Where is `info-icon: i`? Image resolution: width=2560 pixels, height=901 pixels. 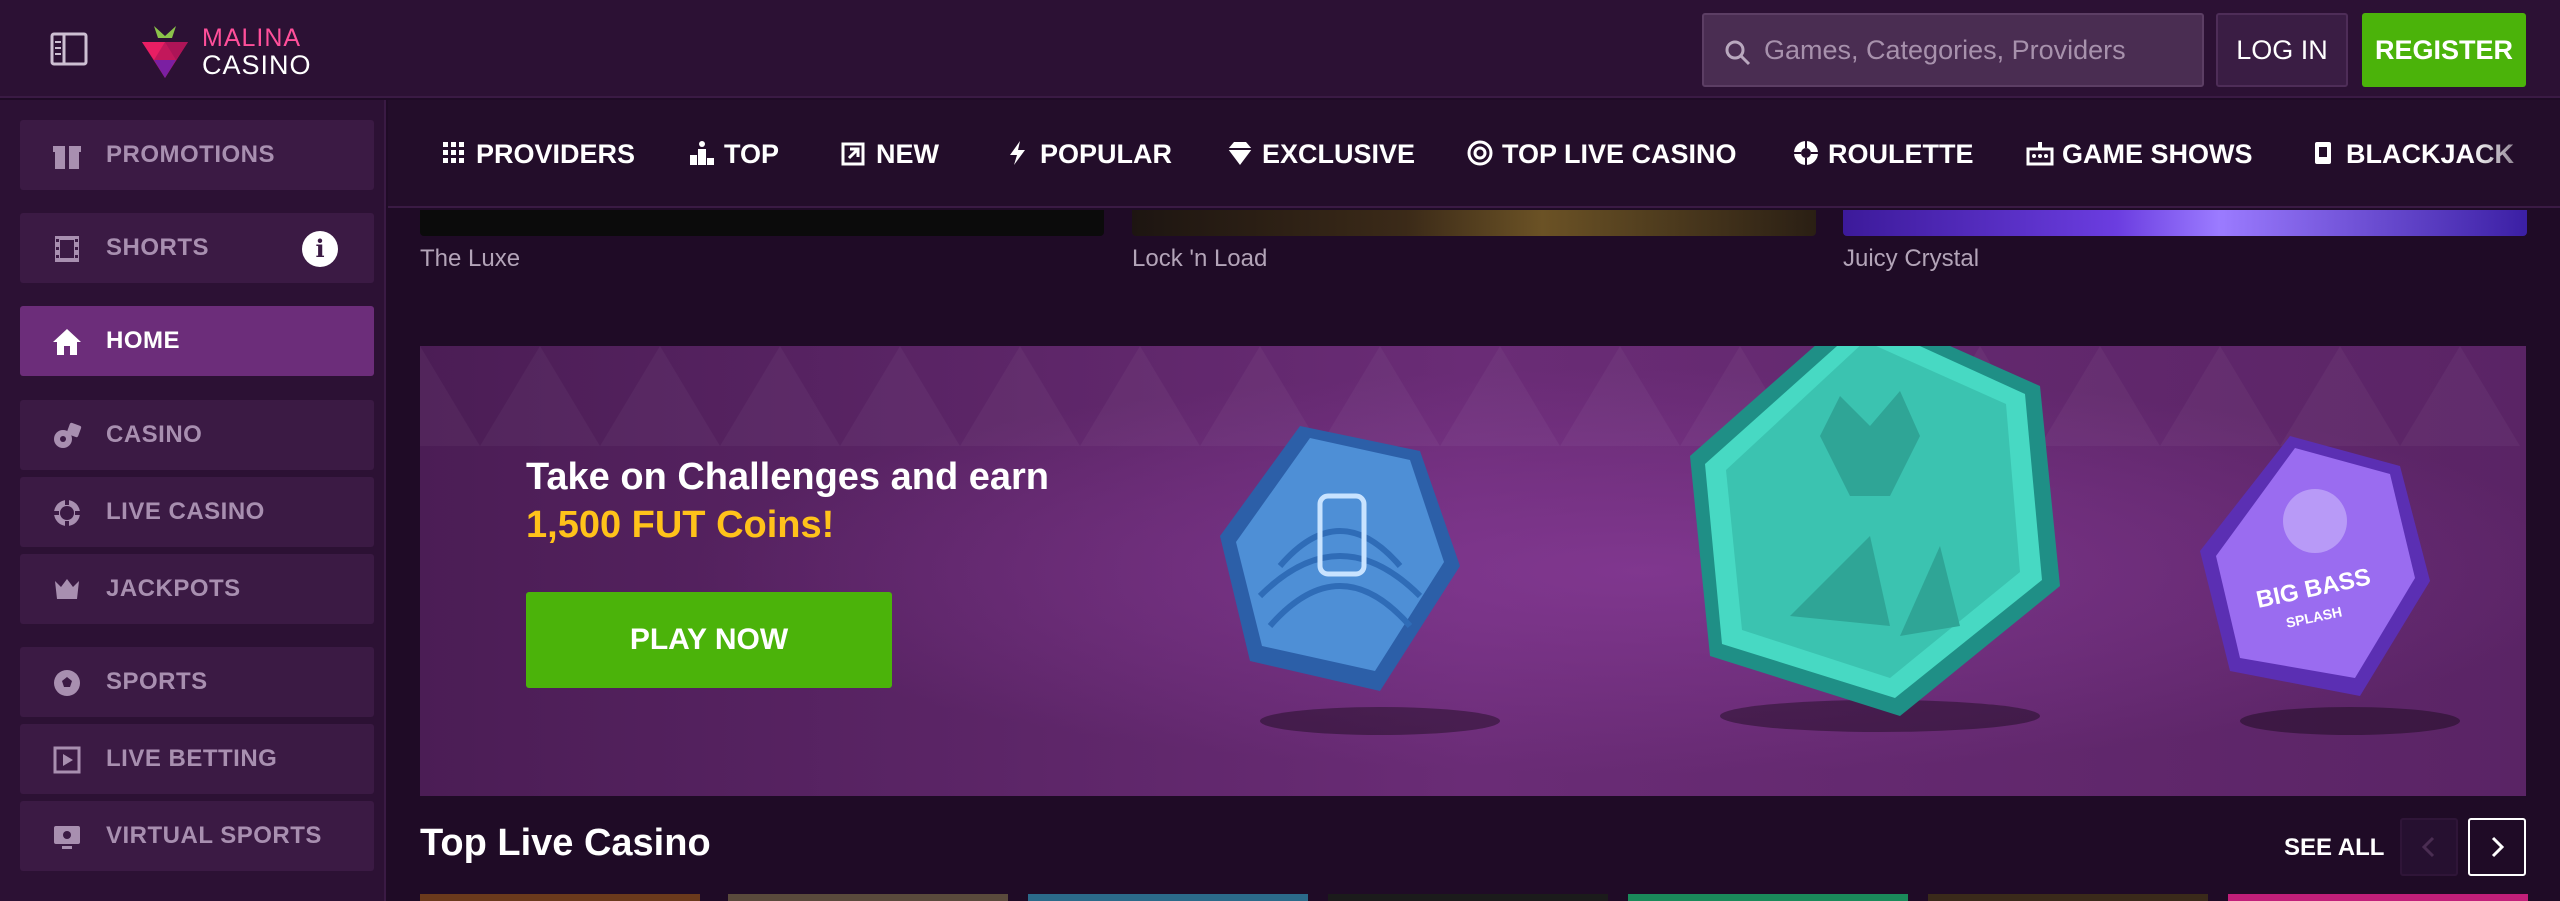
info-icon: i is located at coordinates (320, 249).